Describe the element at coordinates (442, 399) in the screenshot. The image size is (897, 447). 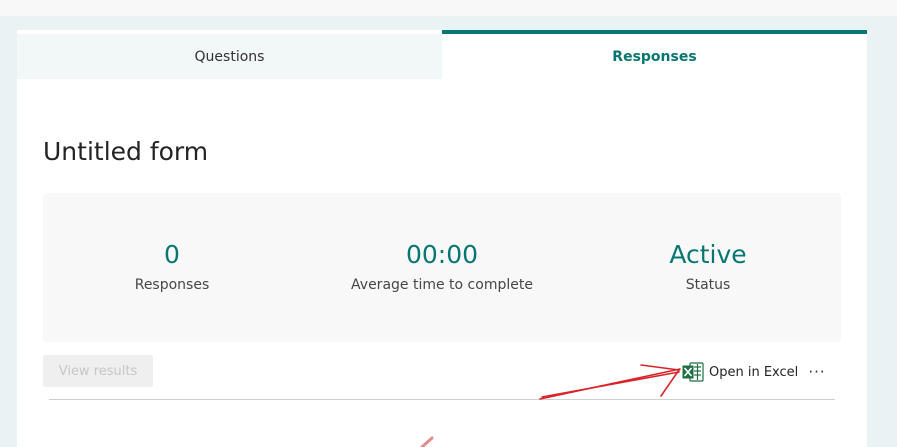
I see `divider` at that location.